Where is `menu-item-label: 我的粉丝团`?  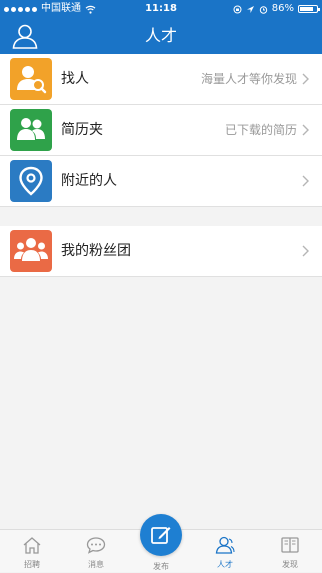 menu-item-label: 我的粉丝团 is located at coordinates (96, 251).